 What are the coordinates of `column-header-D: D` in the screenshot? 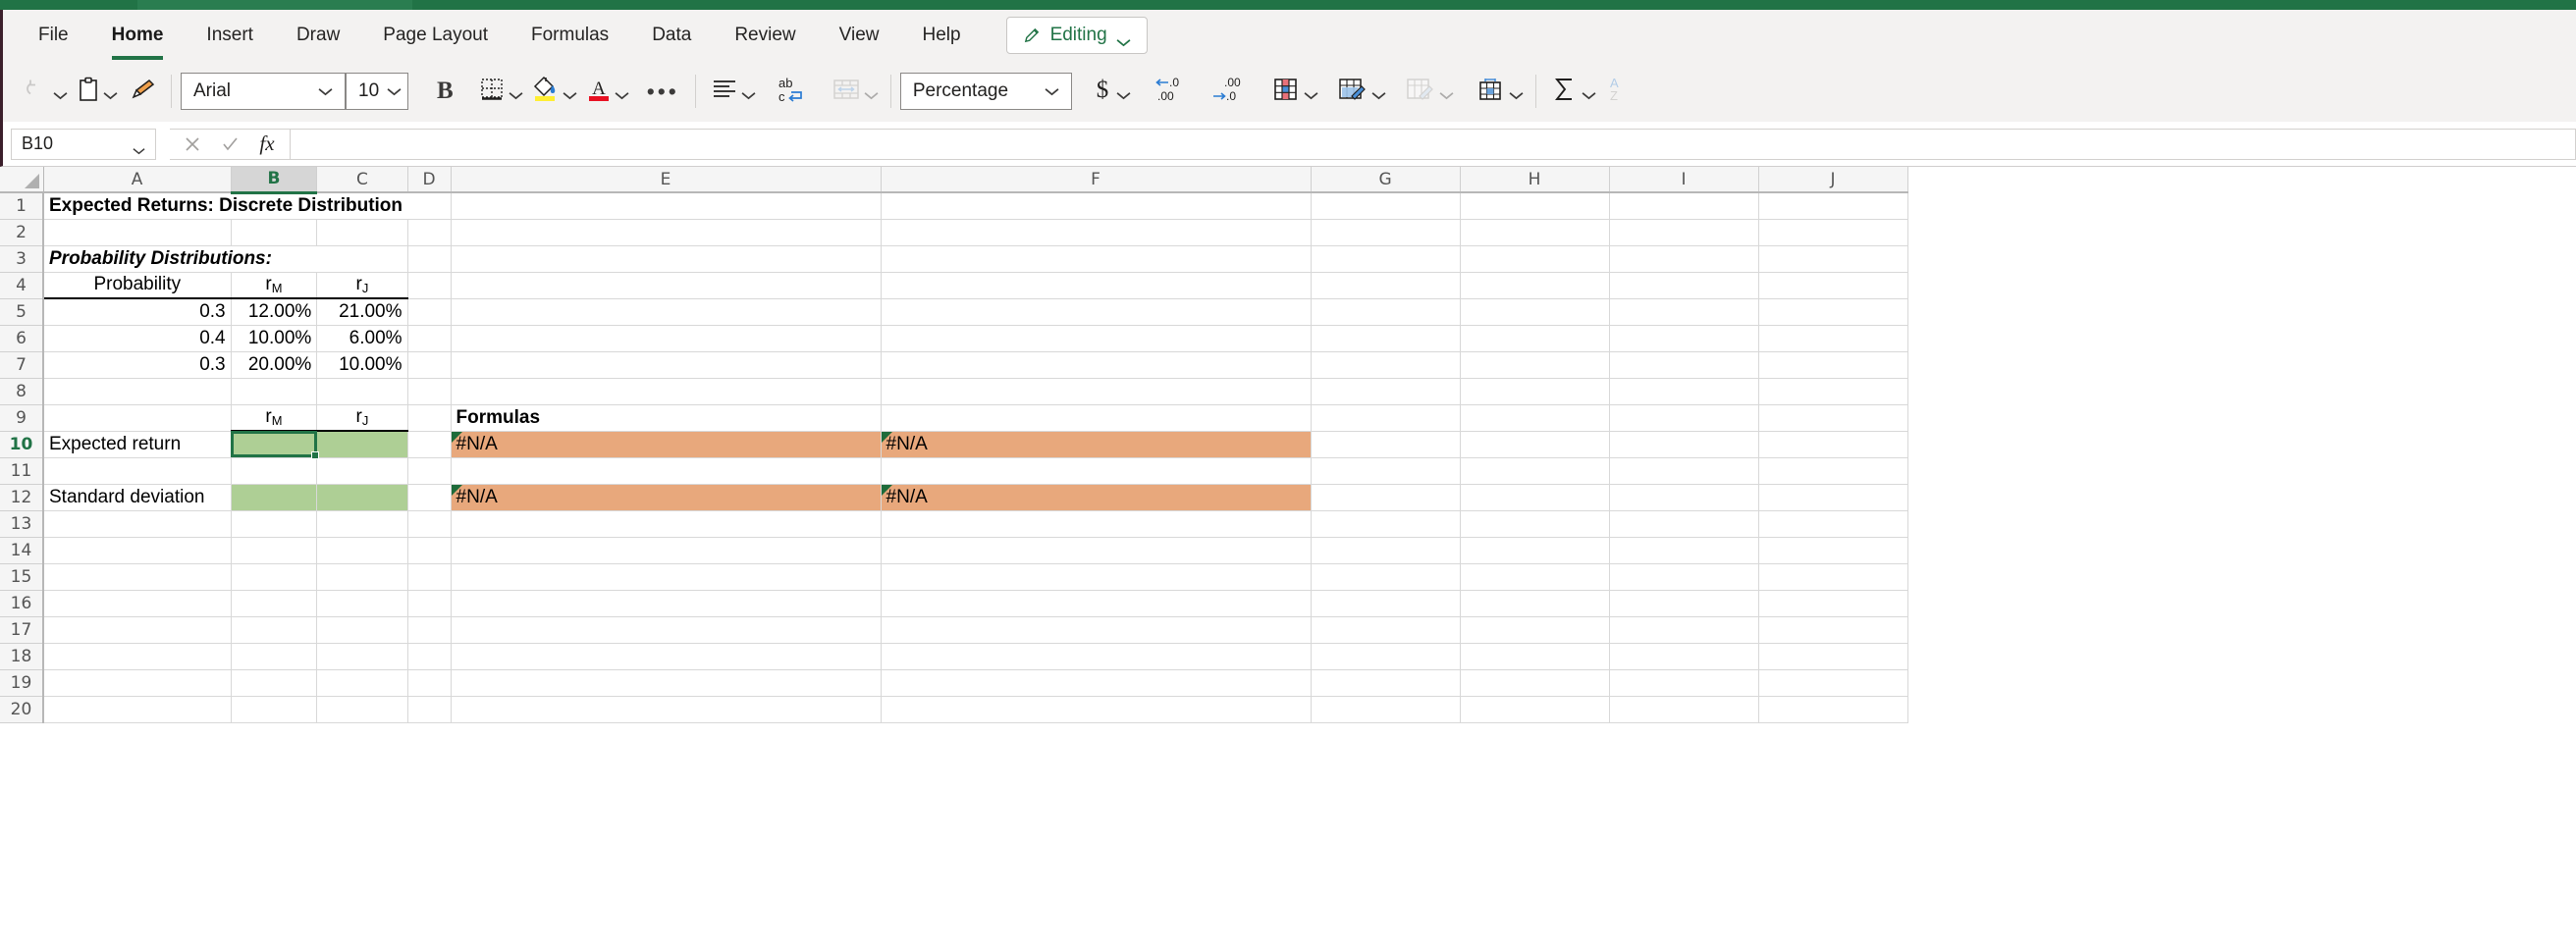 It's located at (429, 180).